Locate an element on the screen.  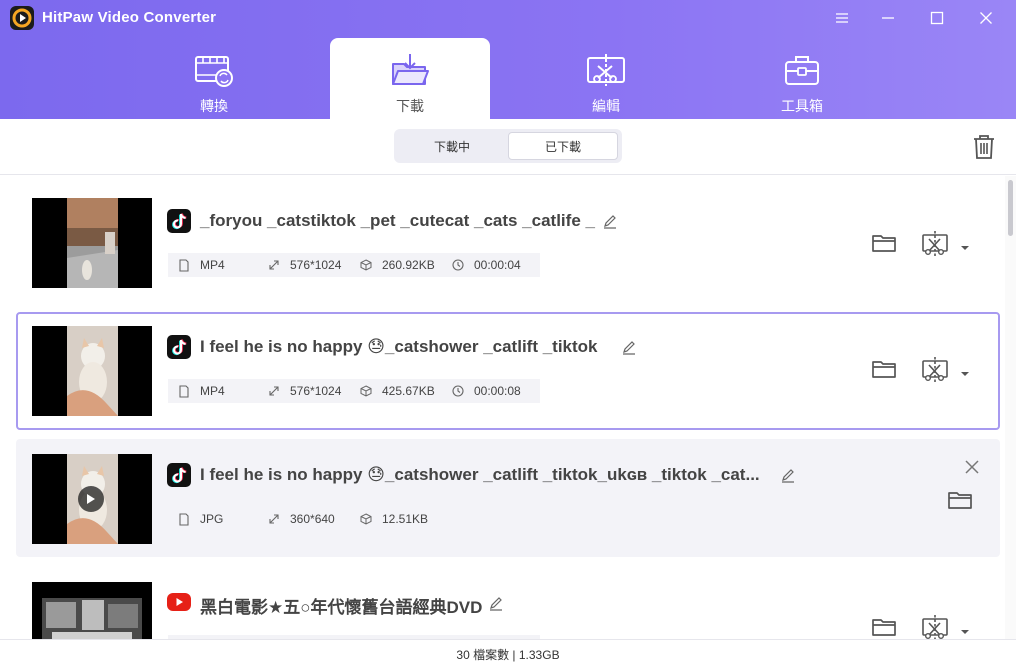
list-scrollbar is located at coordinates (1010, 407).